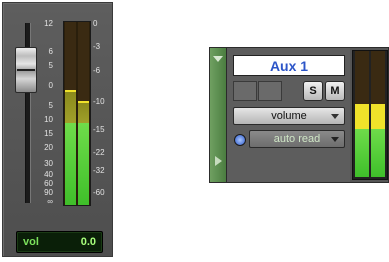 The width and height of the screenshot is (389, 262). What do you see at coordinates (218, 115) in the screenshot?
I see `track-color-bar` at bounding box center [218, 115].